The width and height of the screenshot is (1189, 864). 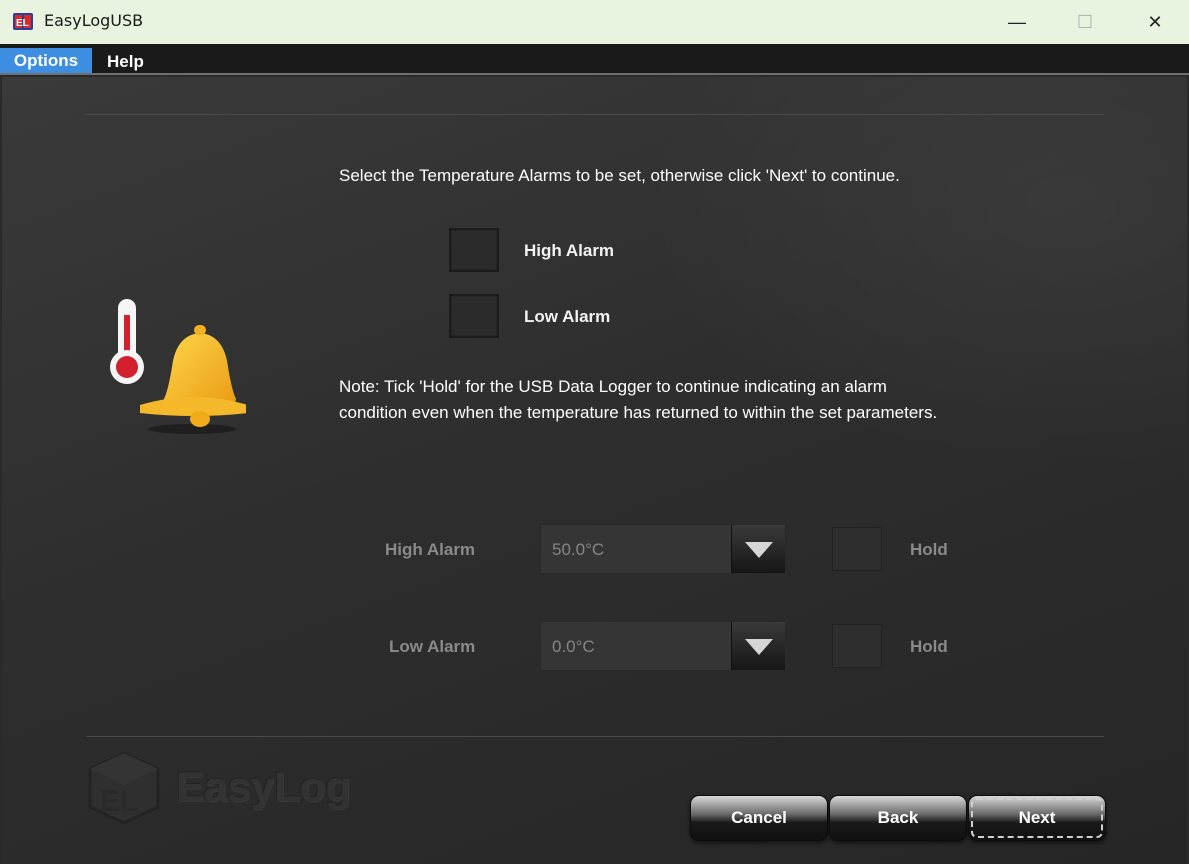 What do you see at coordinates (929, 646) in the screenshot?
I see `low-alarm-hold-label: Hold` at bounding box center [929, 646].